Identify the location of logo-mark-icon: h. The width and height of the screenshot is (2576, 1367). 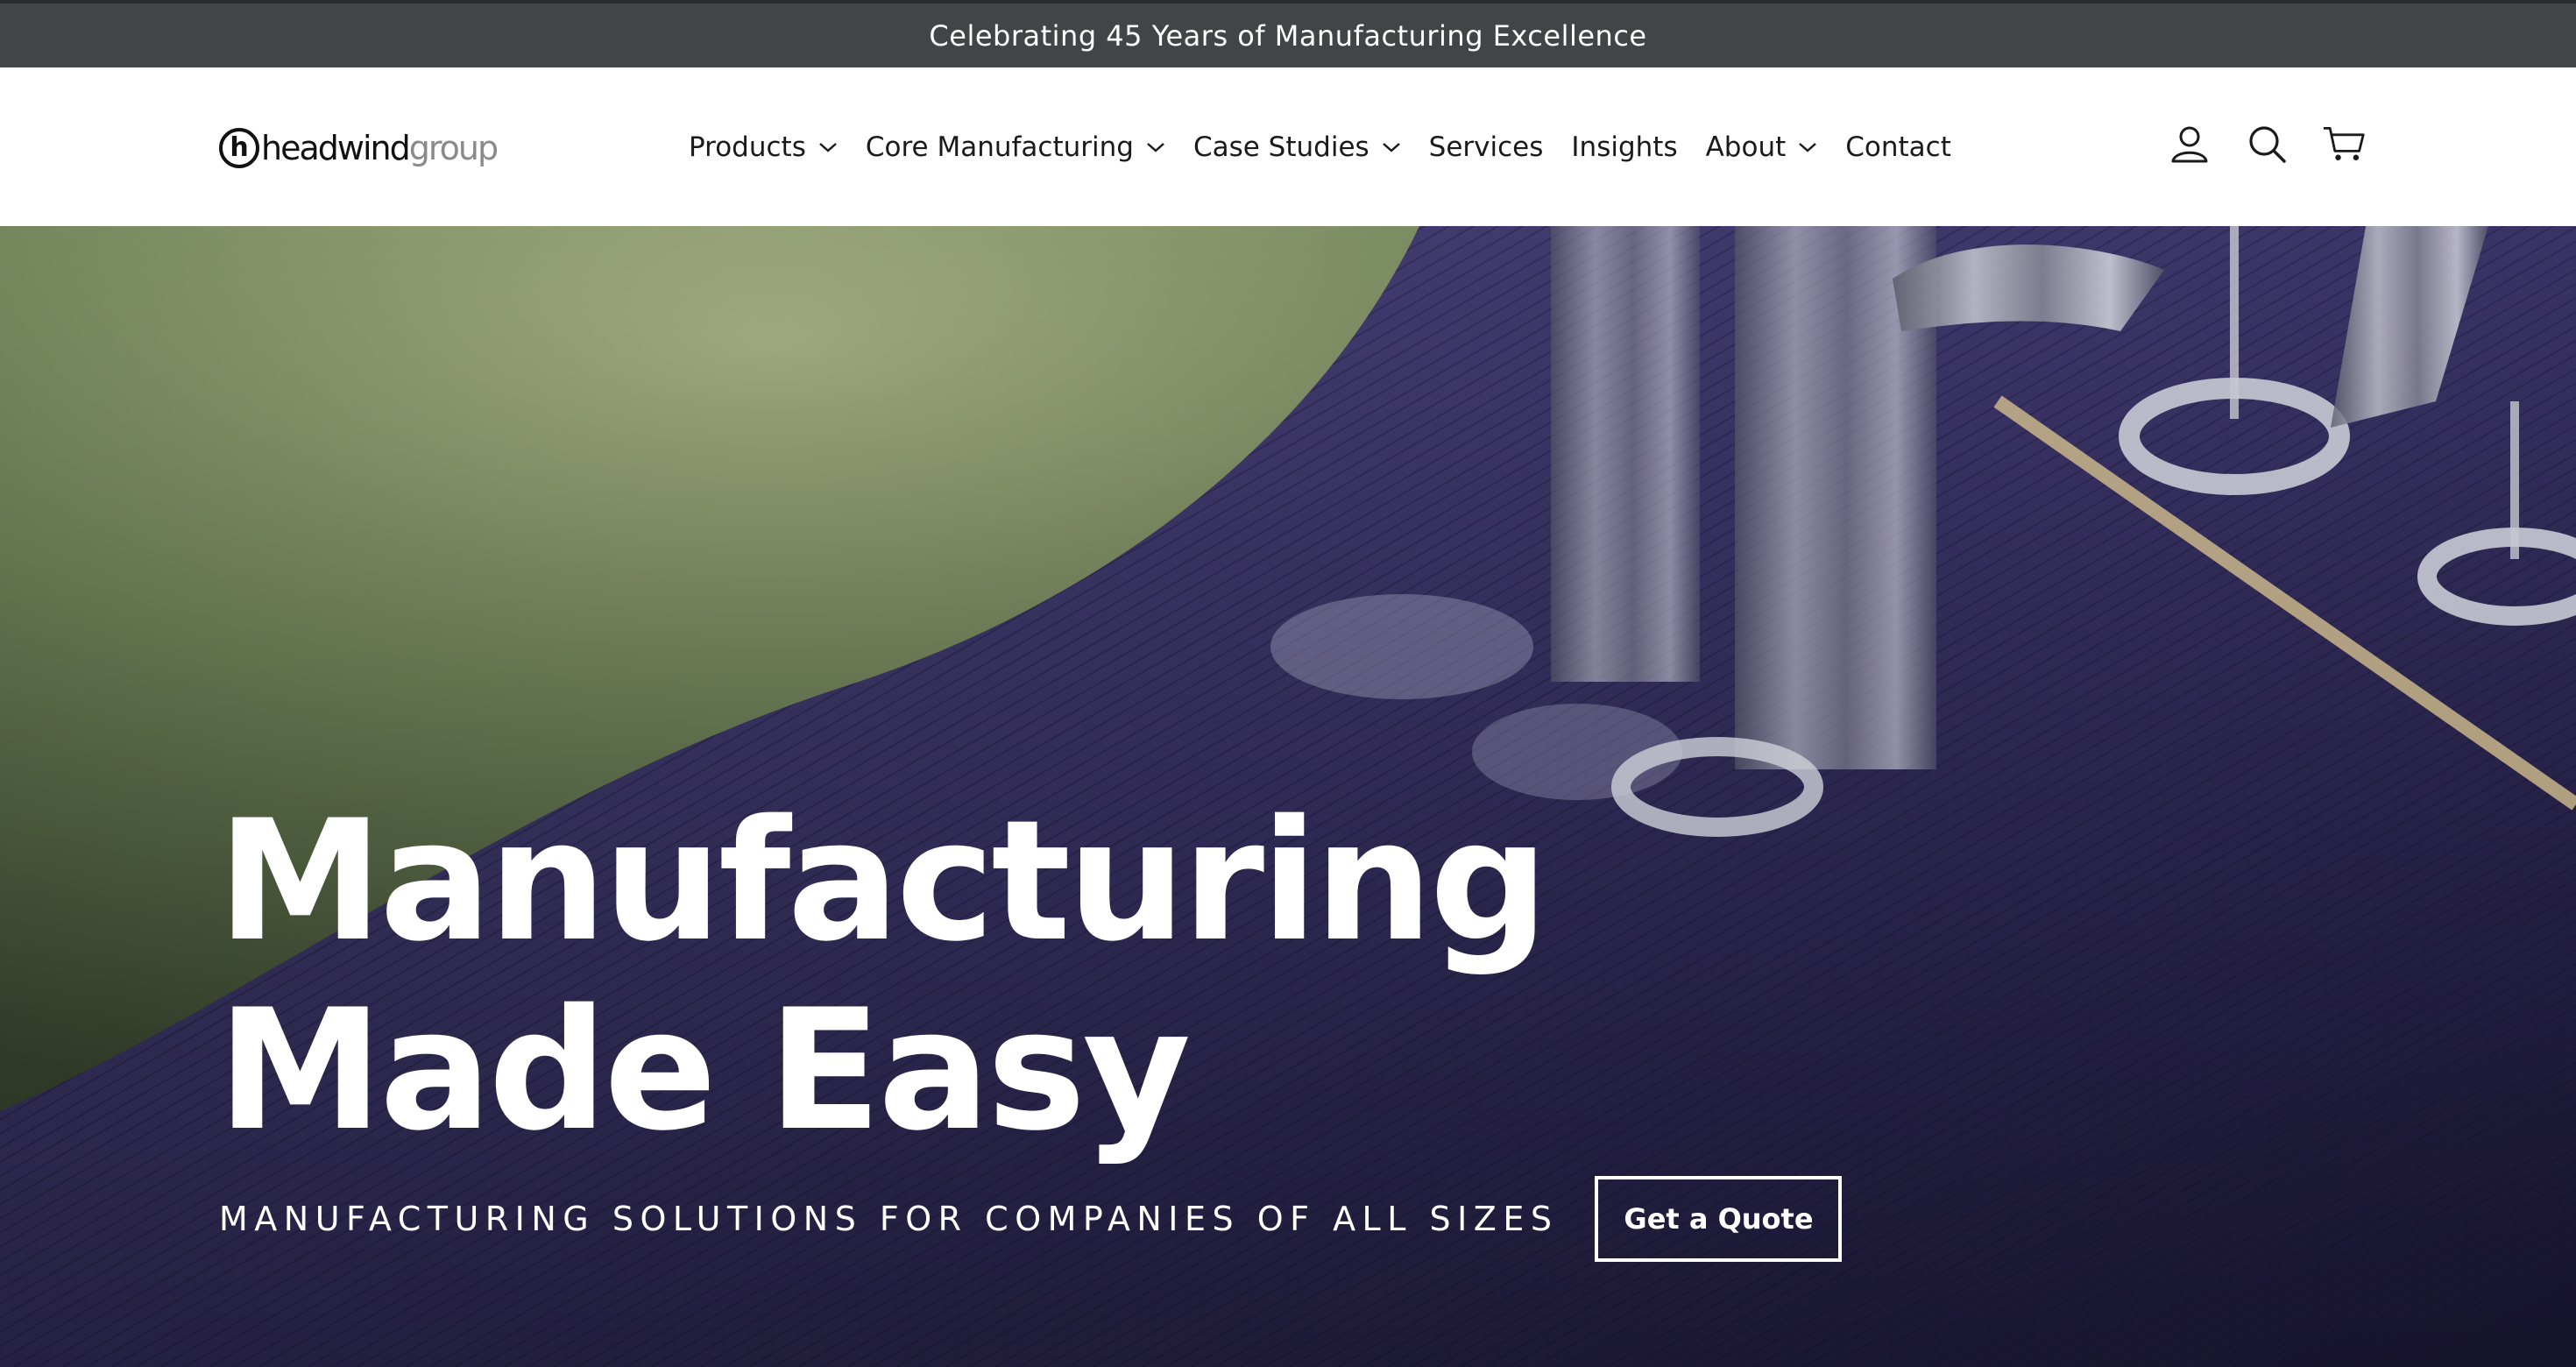
(239, 148).